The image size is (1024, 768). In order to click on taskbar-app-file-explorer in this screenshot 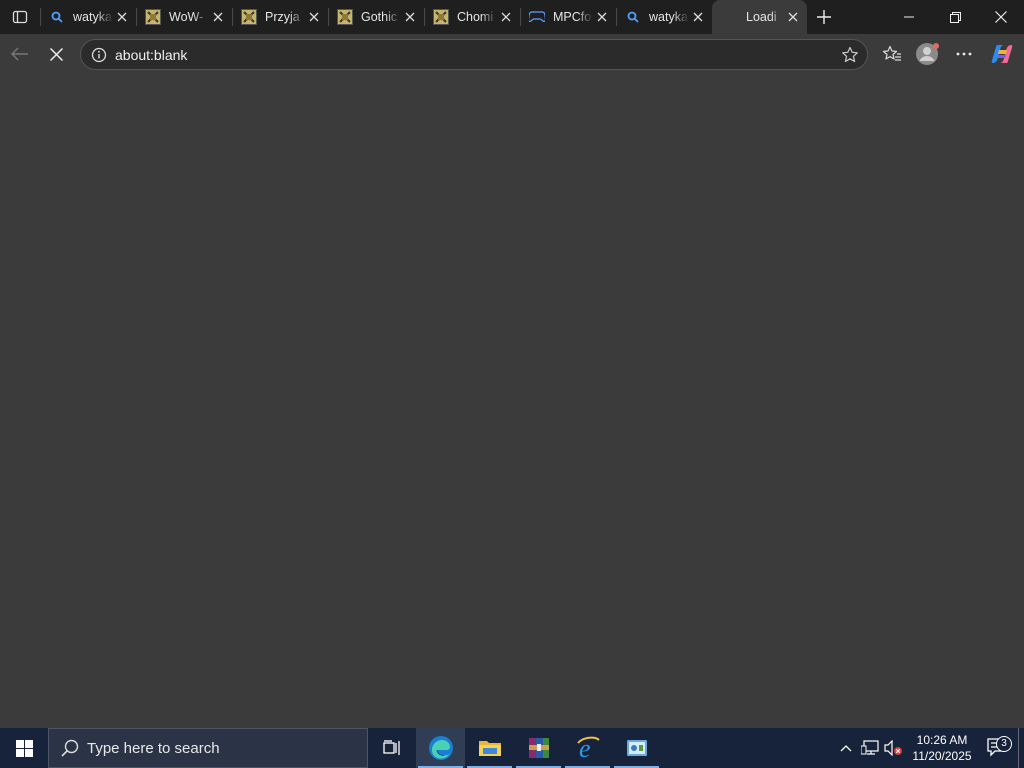, I will do `click(489, 748)`.